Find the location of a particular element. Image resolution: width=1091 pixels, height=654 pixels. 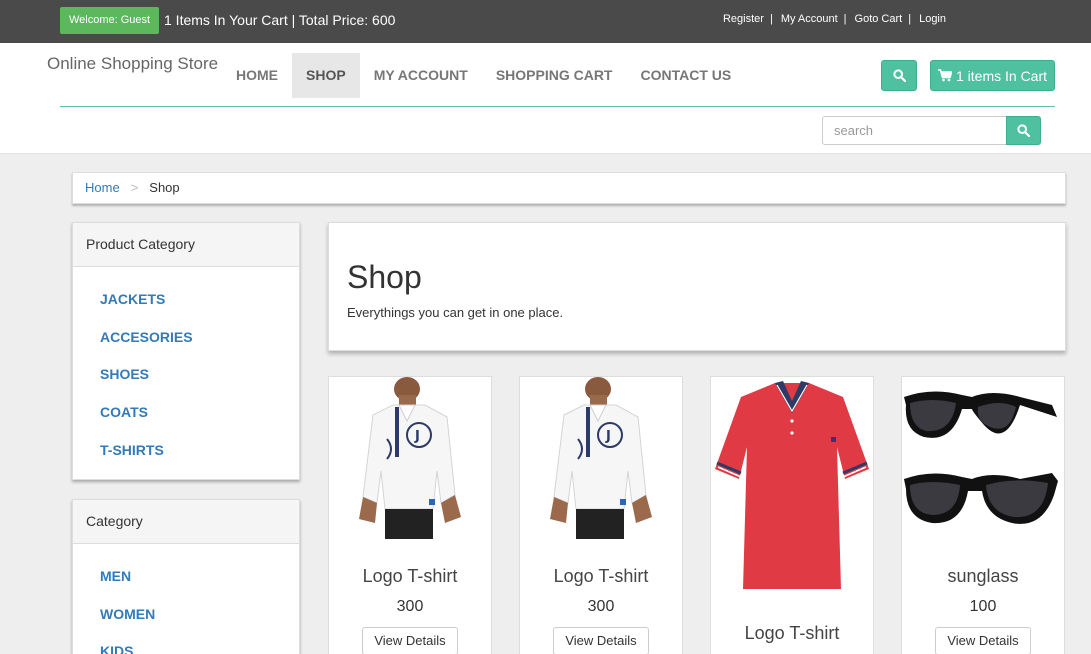

red-polo-image is located at coordinates (792, 489).